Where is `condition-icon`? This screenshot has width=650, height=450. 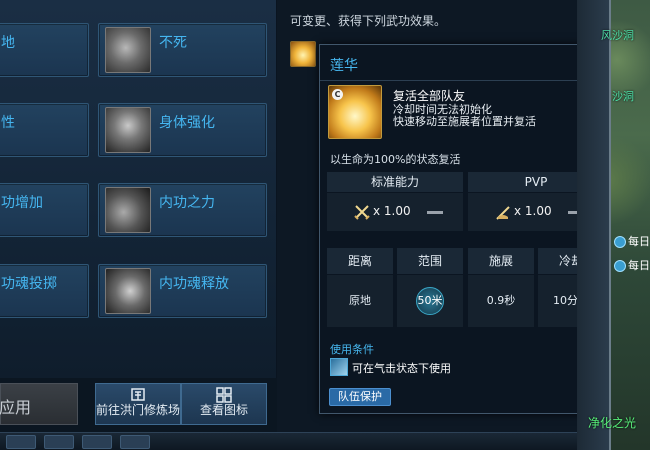 condition-icon is located at coordinates (339, 367).